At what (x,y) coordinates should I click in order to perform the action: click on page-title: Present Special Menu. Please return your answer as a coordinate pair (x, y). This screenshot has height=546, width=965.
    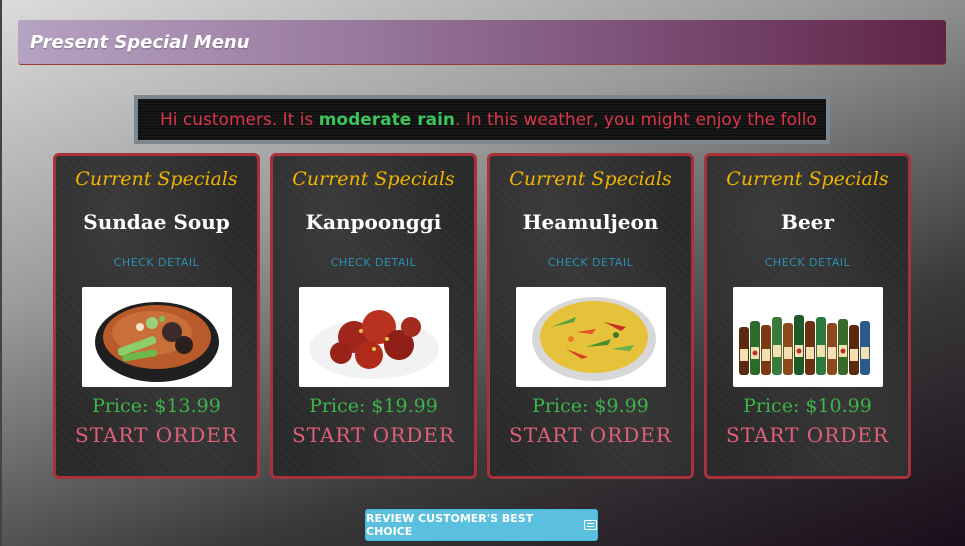
    Looking at the image, I should click on (140, 42).